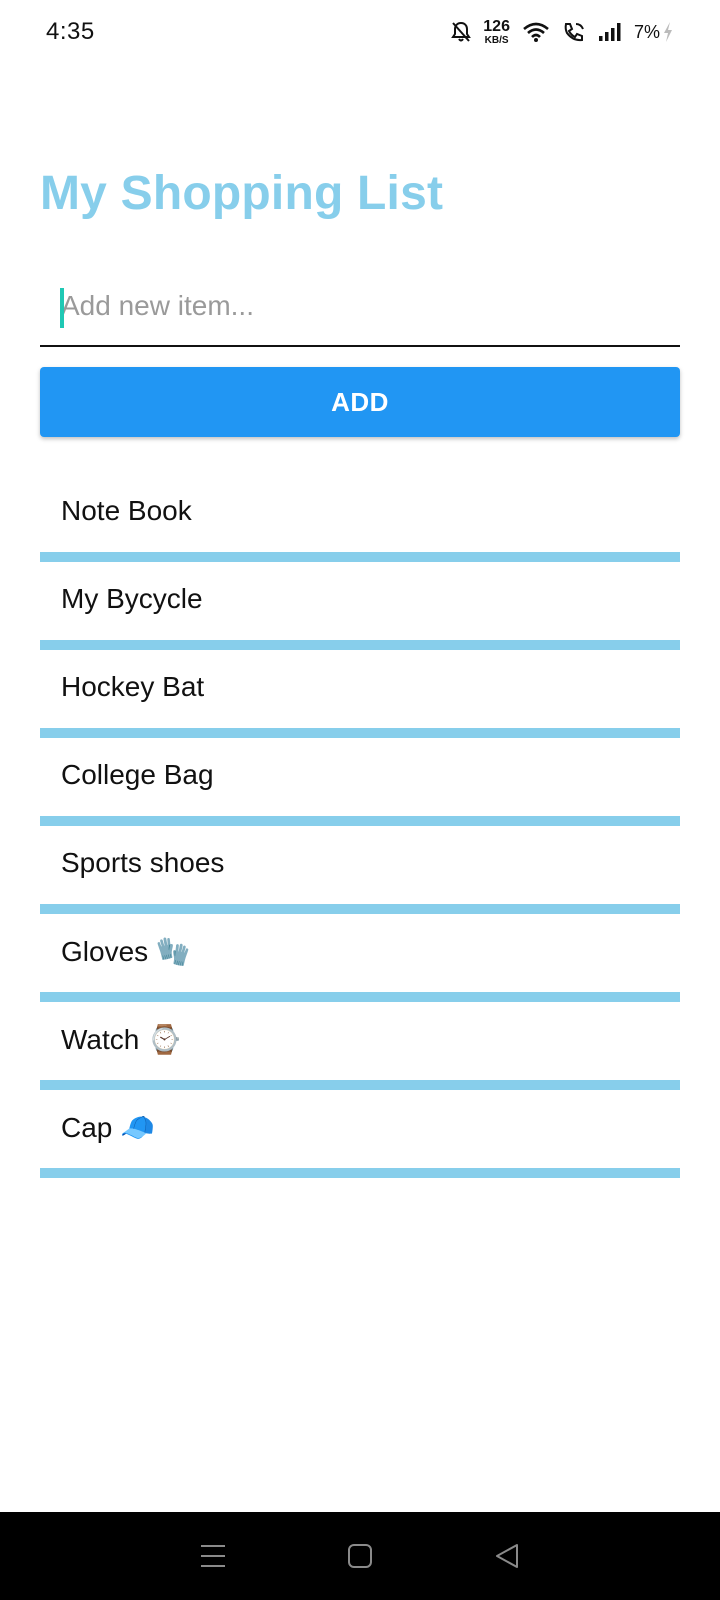 The height and width of the screenshot is (1600, 720). I want to click on list-item: Watch ⌚, so click(360, 1046).